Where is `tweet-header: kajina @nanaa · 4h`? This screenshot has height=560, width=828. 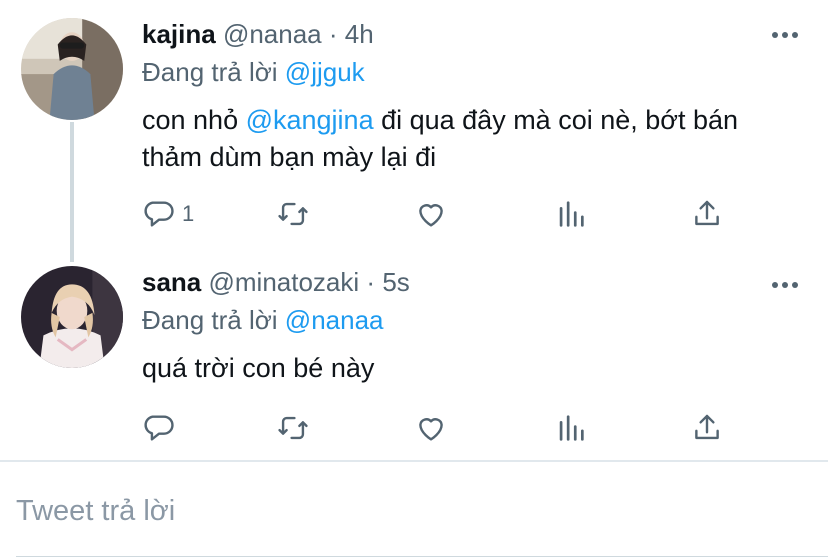
tweet-header: kajina @nanaa · 4h is located at coordinates (258, 34).